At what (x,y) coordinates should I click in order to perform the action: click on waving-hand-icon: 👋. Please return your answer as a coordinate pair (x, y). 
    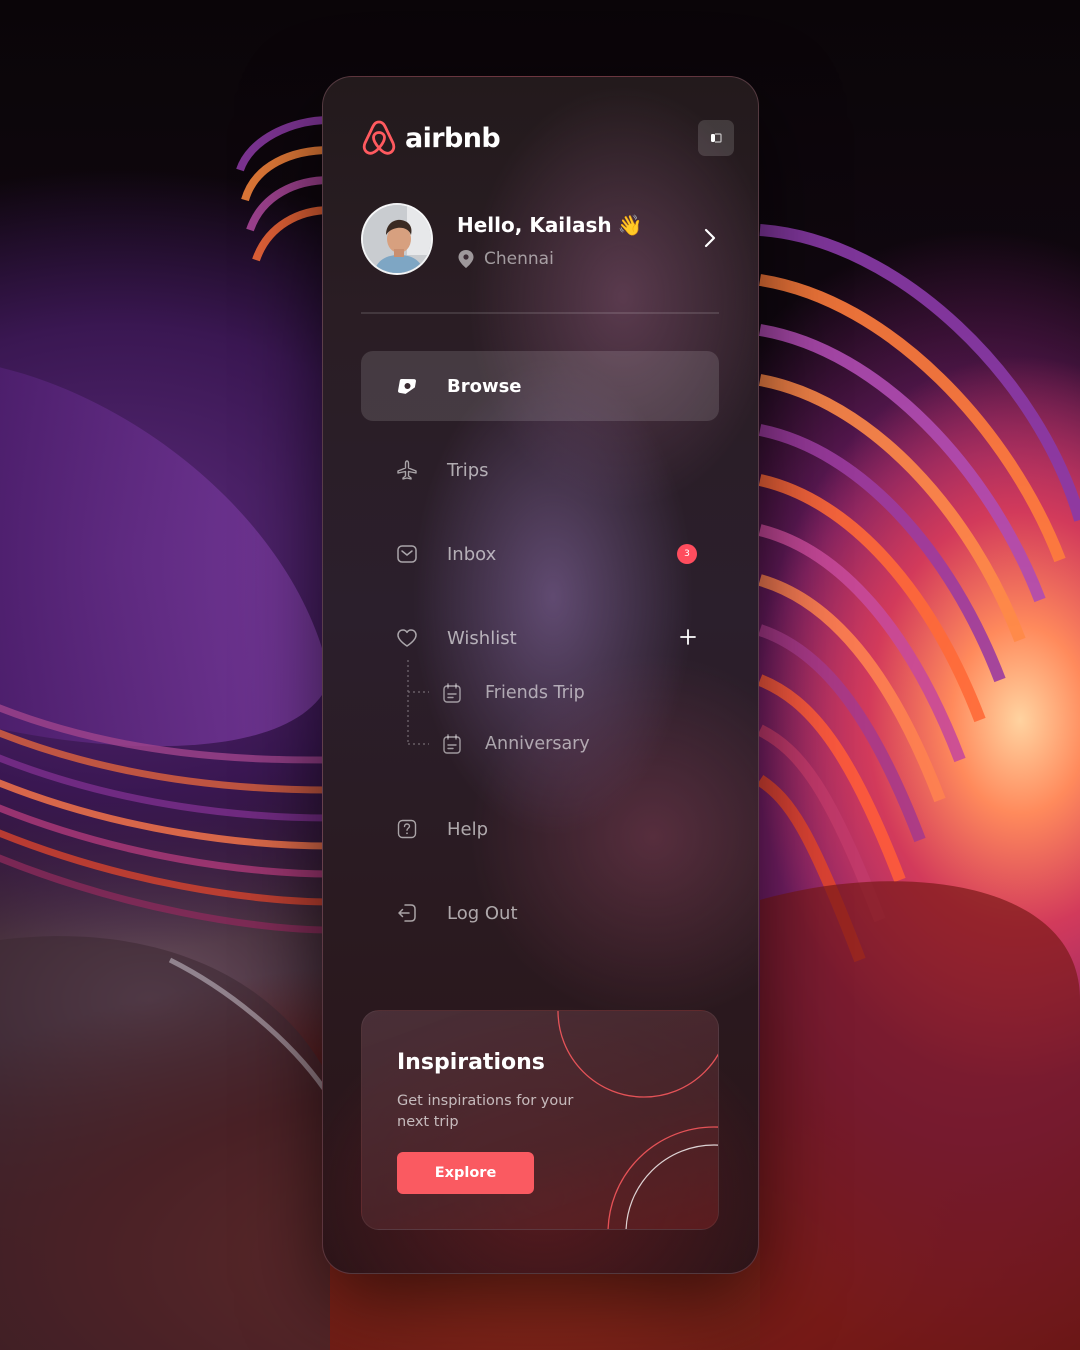
    Looking at the image, I should click on (630, 225).